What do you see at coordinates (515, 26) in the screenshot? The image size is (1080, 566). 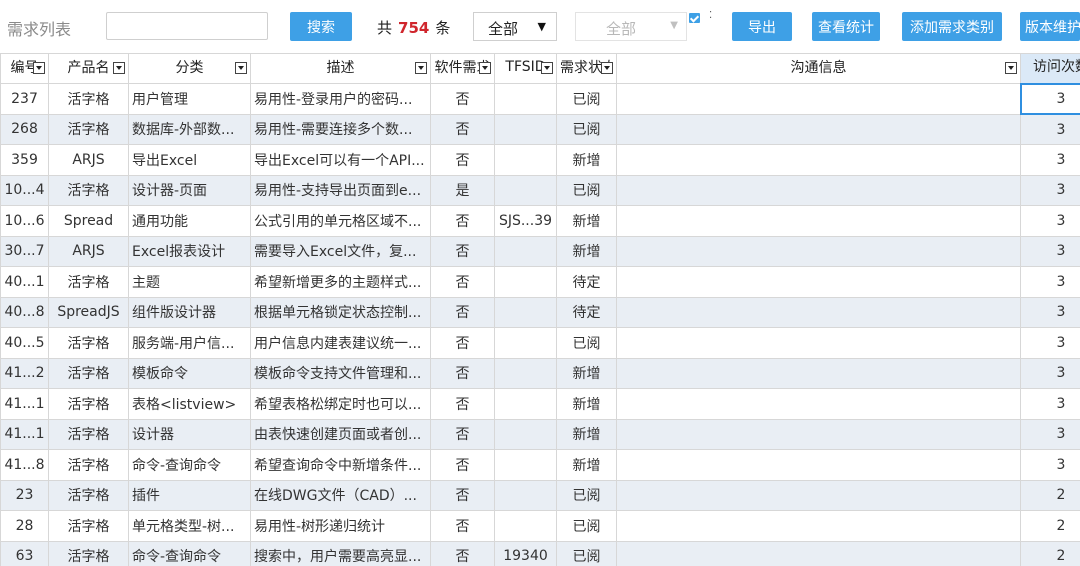 I see `product-filter-select: 全部 ▼` at bounding box center [515, 26].